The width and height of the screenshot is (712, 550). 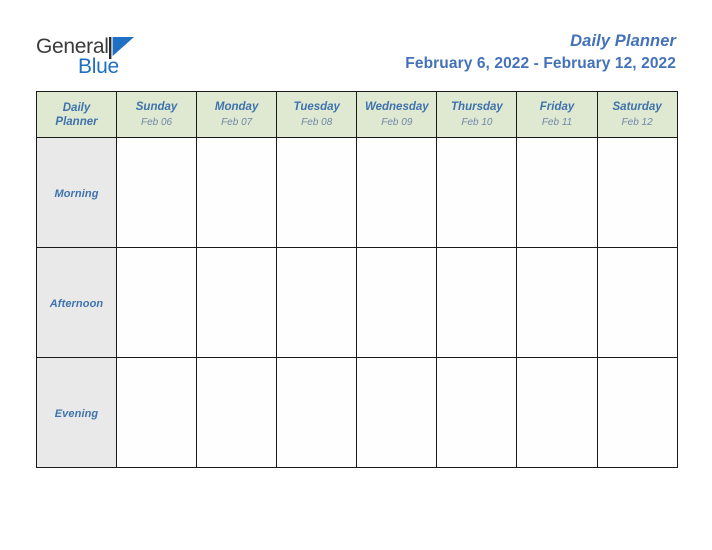 What do you see at coordinates (76, 107) in the screenshot?
I see `corner-label-line1: Daily` at bounding box center [76, 107].